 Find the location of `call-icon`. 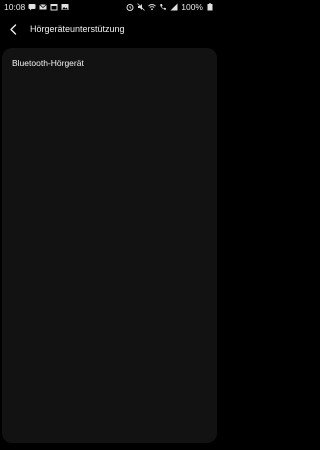

call-icon is located at coordinates (163, 7).